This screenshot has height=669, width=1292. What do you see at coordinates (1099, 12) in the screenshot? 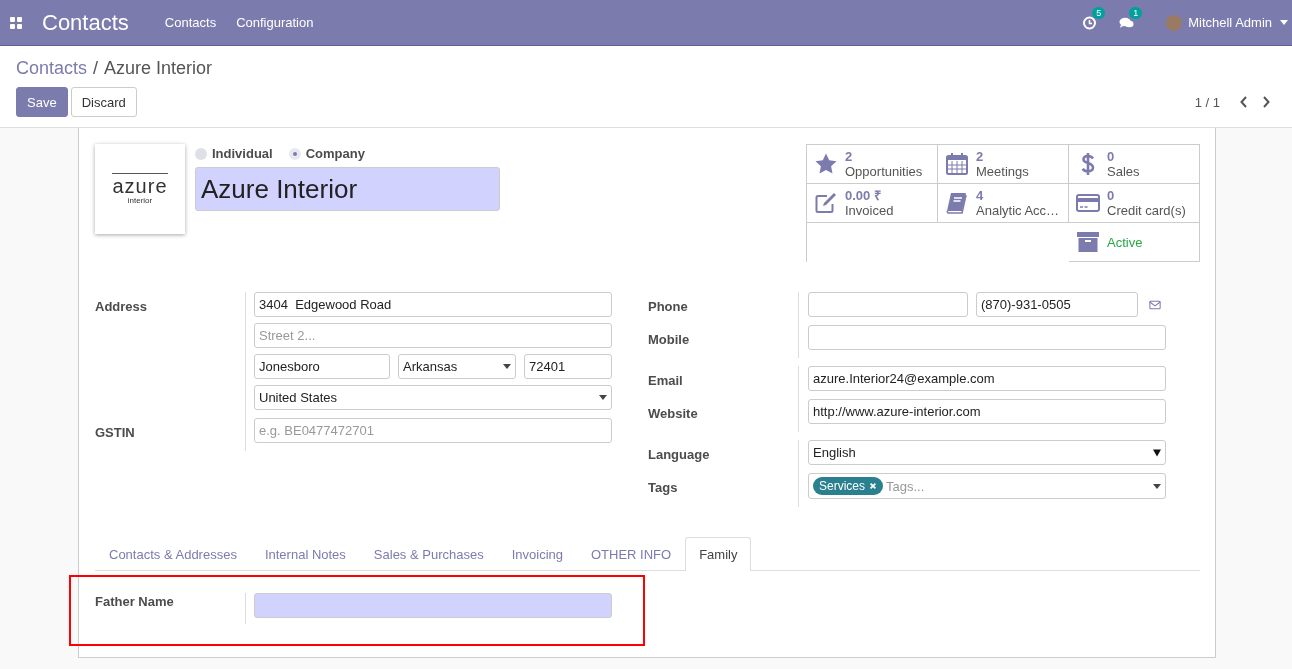
I see `activity-count-badge: 5` at bounding box center [1099, 12].